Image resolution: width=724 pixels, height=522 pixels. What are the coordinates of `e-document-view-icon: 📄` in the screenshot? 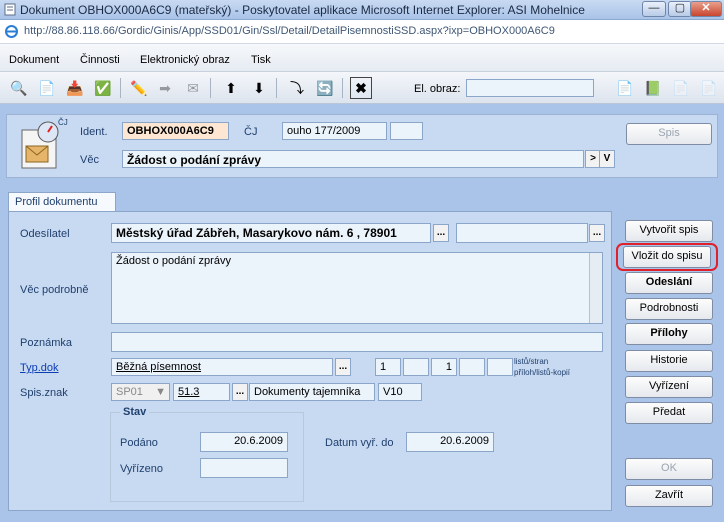 It's located at (709, 87).